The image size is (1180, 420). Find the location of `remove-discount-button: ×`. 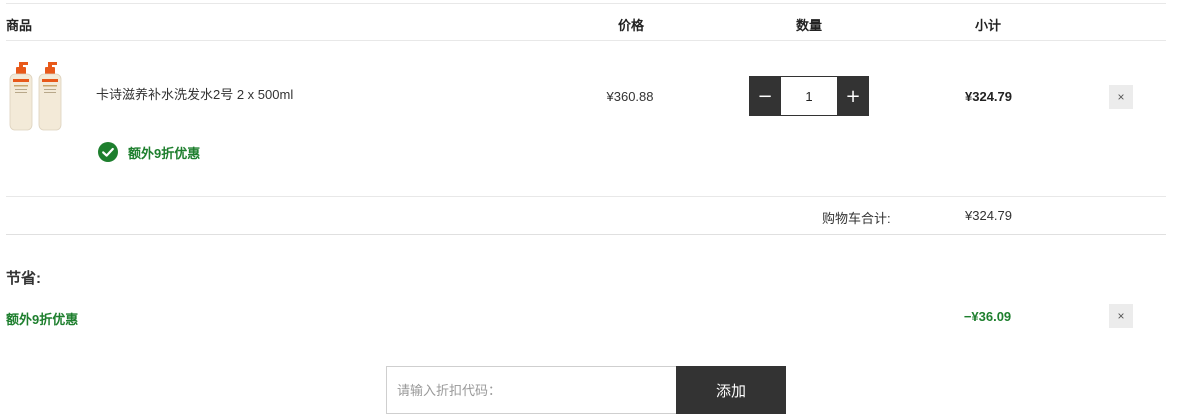

remove-discount-button: × is located at coordinates (1121, 316).